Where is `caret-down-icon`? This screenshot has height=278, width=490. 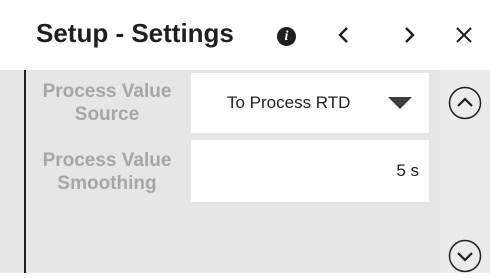 caret-down-icon is located at coordinates (400, 103).